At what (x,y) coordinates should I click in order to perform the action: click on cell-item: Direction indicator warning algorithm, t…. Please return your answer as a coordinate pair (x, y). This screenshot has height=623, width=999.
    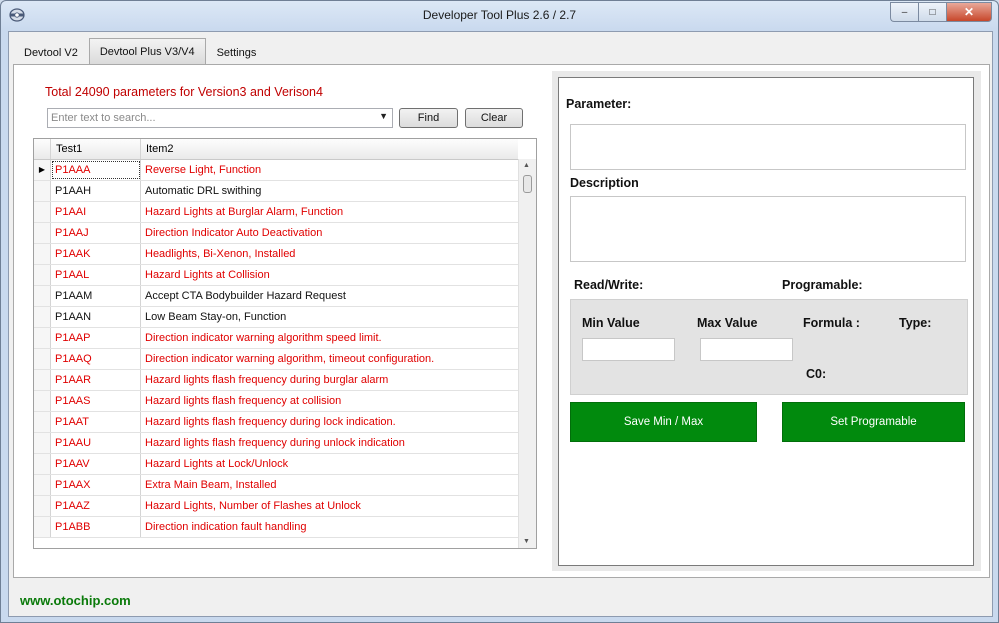
    Looking at the image, I should click on (329, 359).